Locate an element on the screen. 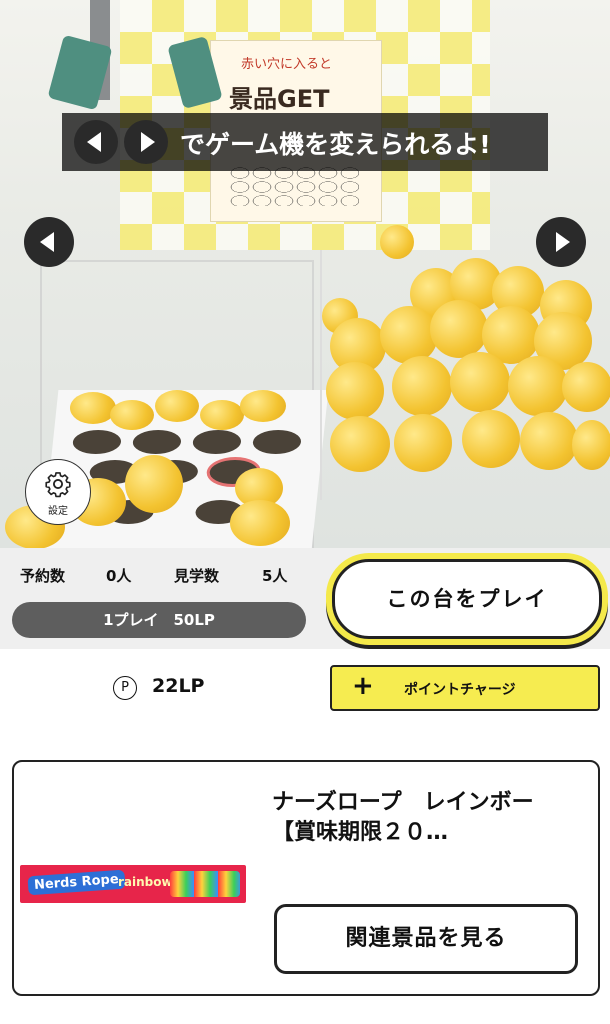  watch-label: 見学数 is located at coordinates (197, 576).